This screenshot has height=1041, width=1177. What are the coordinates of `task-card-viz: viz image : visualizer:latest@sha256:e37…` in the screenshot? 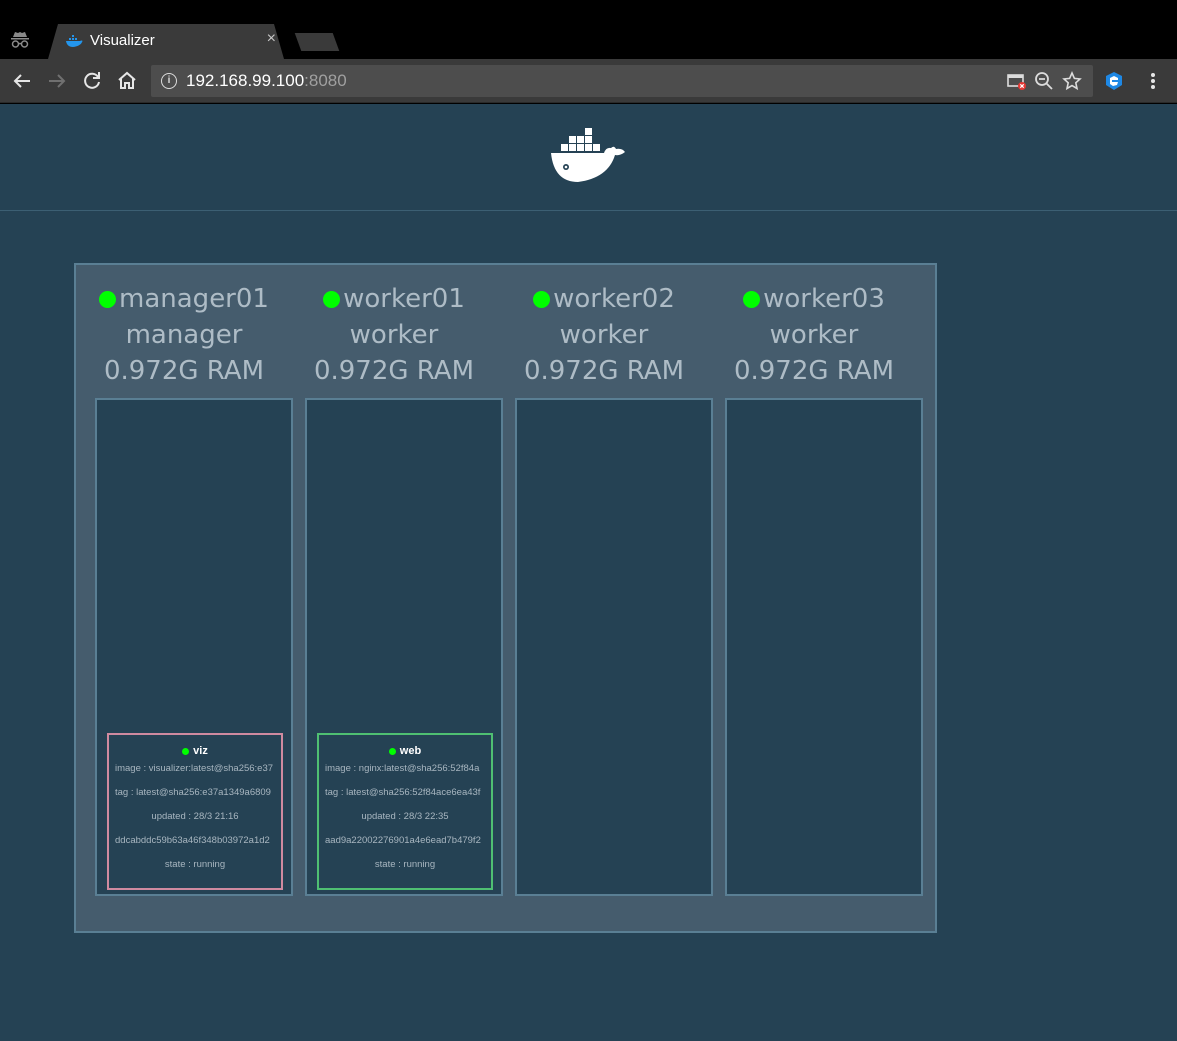 It's located at (195, 811).